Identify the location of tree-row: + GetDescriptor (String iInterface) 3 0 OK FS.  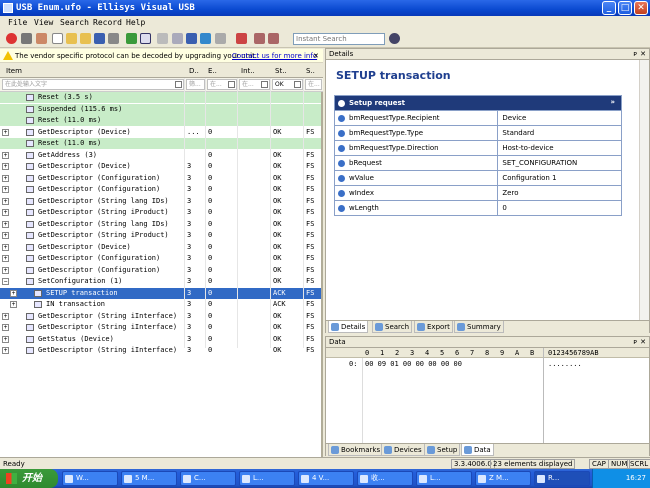
(160, 350).